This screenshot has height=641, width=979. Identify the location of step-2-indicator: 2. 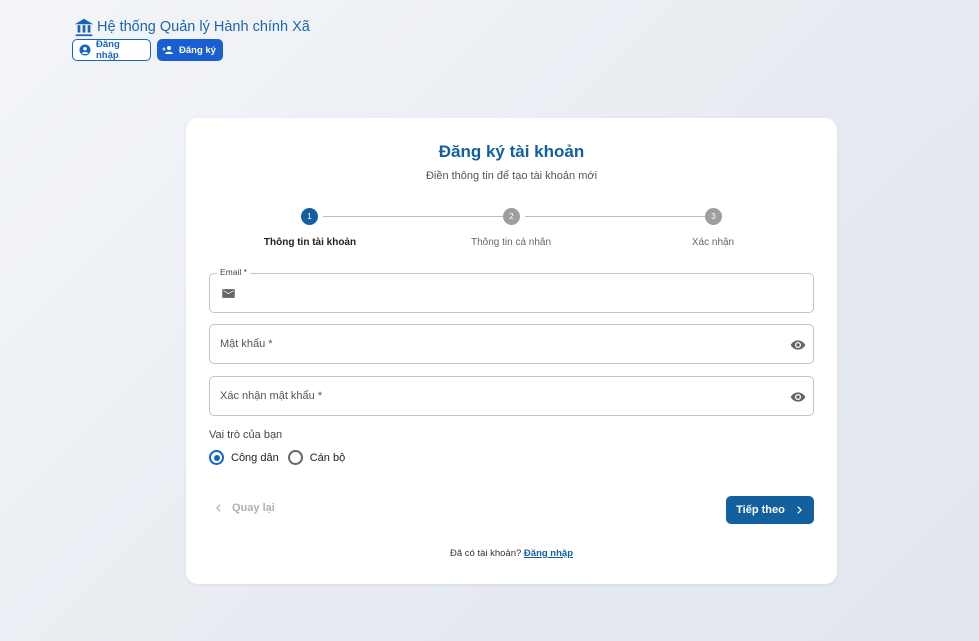
(511, 216).